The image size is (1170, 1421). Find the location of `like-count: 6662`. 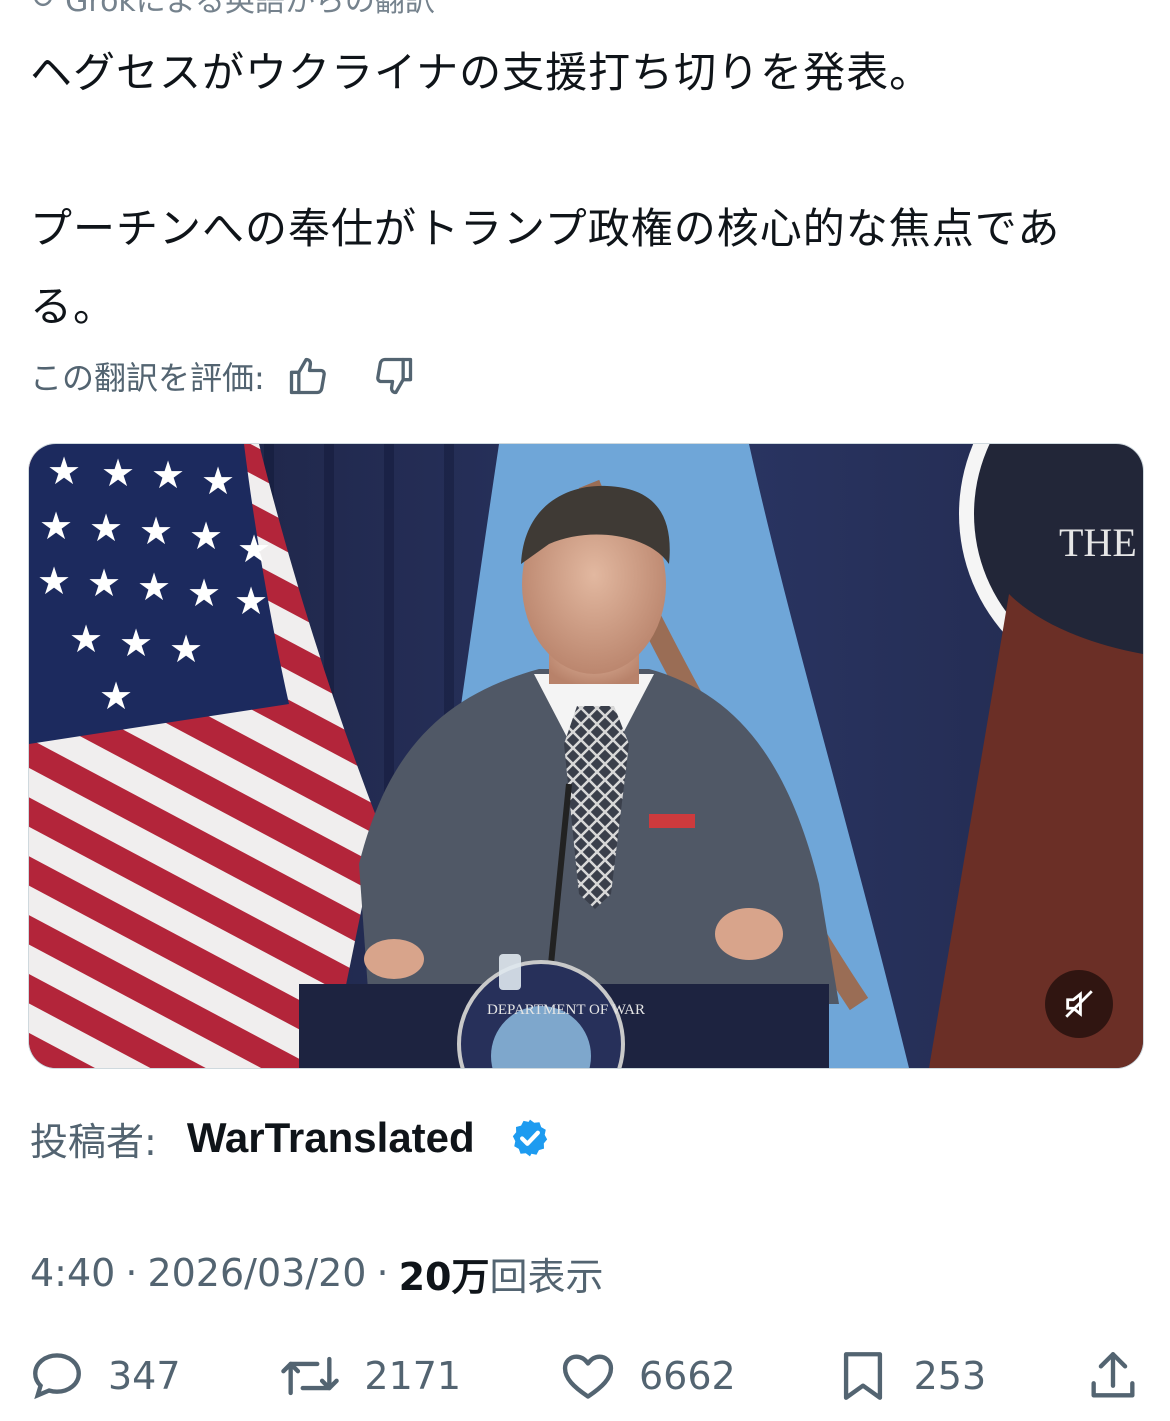

like-count: 6662 is located at coordinates (687, 1376).